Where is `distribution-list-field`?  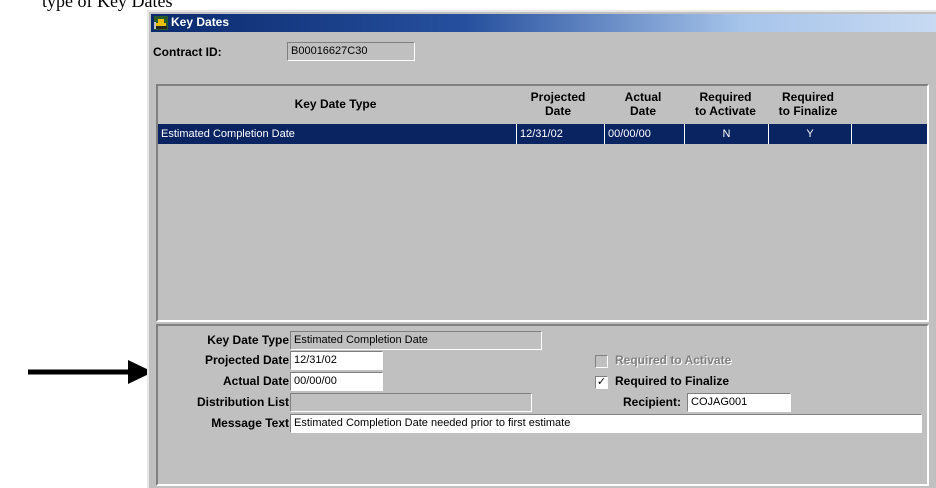
distribution-list-field is located at coordinates (411, 402).